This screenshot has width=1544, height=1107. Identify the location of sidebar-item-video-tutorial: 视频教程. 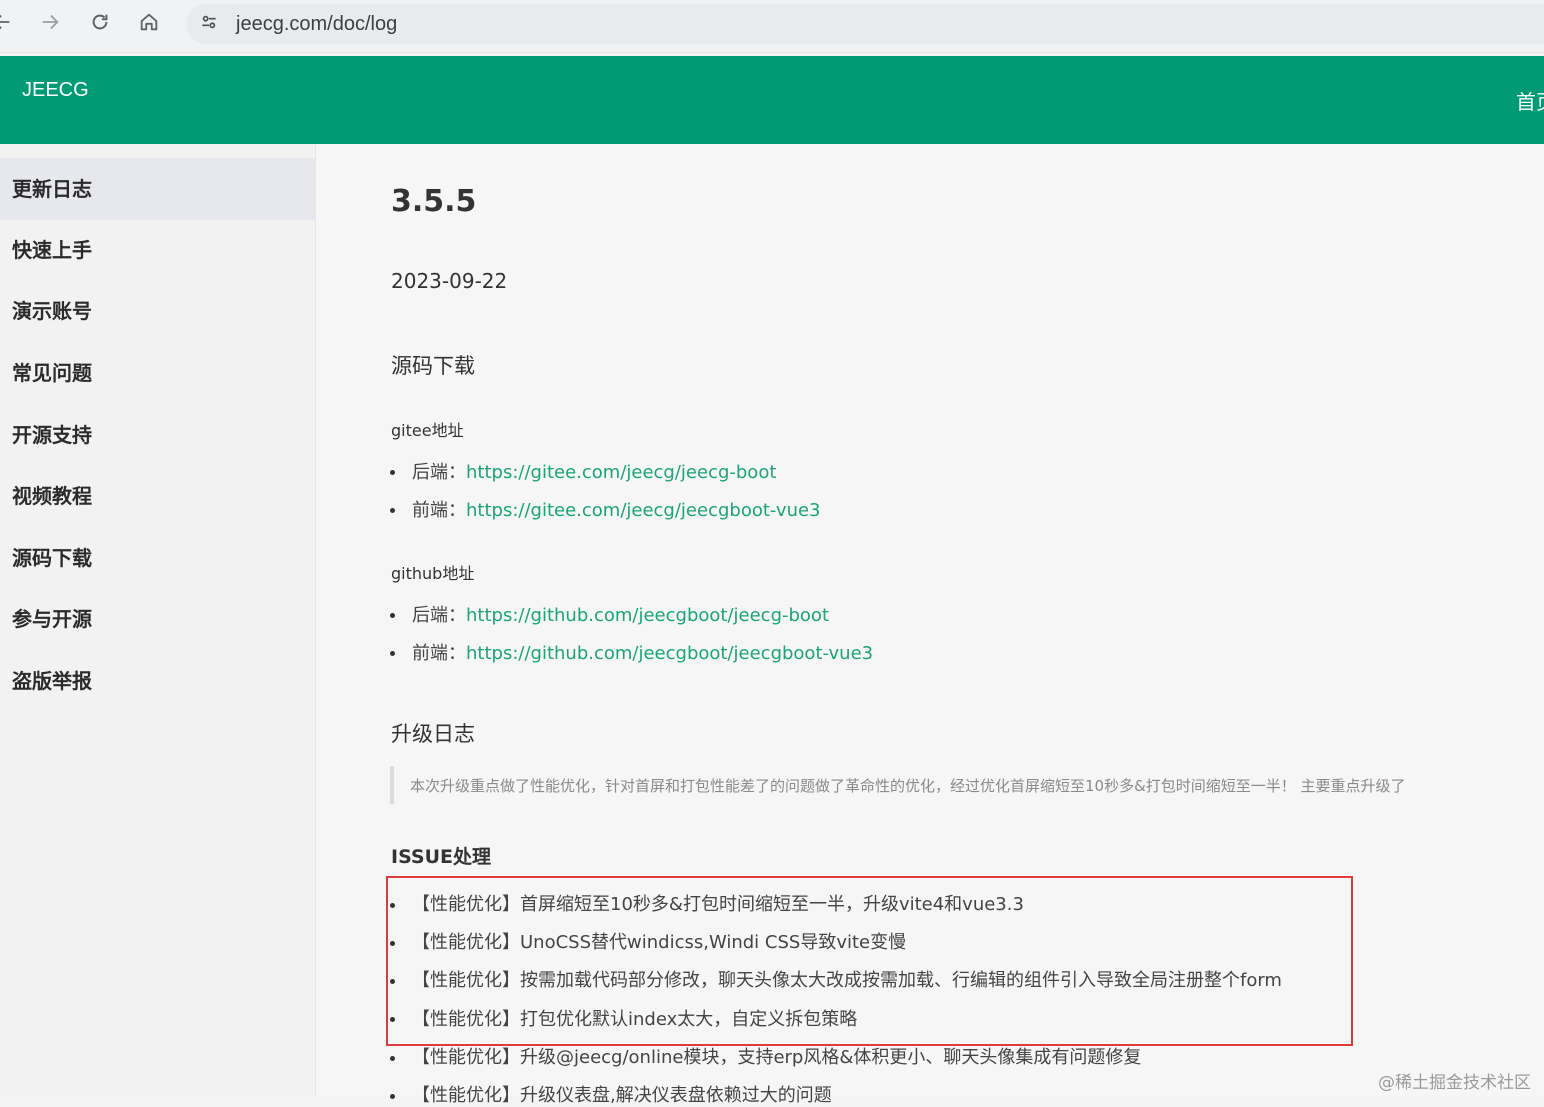
(157, 496).